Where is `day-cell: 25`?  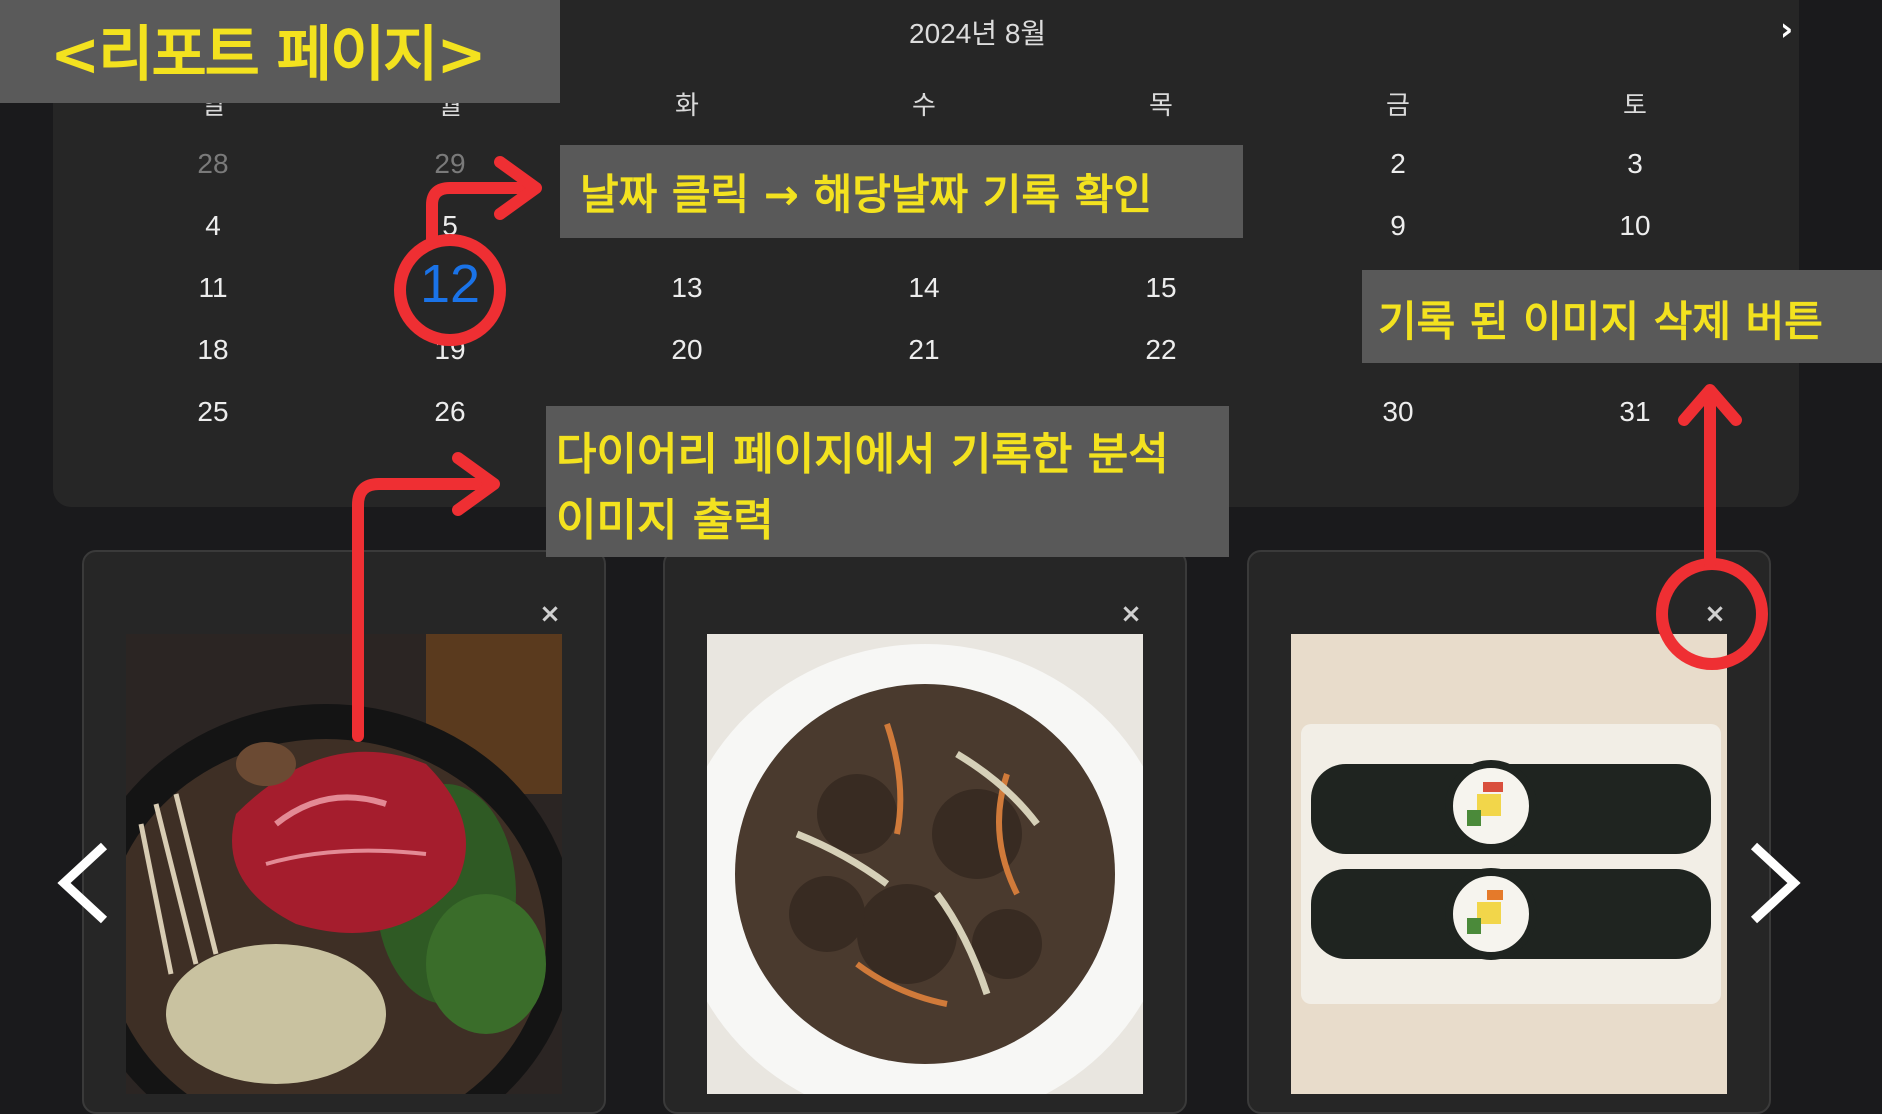
day-cell: 25 is located at coordinates (213, 412).